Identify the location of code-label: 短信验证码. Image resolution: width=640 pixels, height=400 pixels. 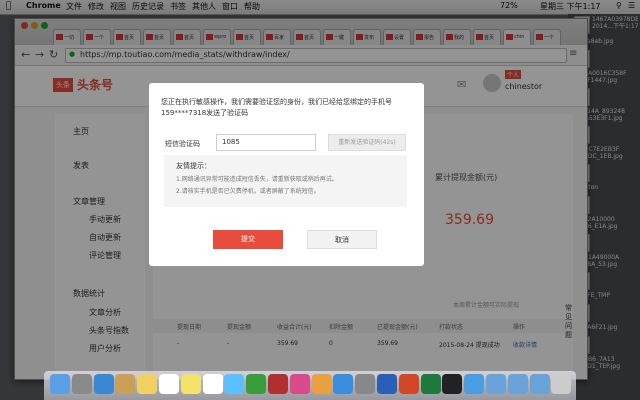
(182, 144).